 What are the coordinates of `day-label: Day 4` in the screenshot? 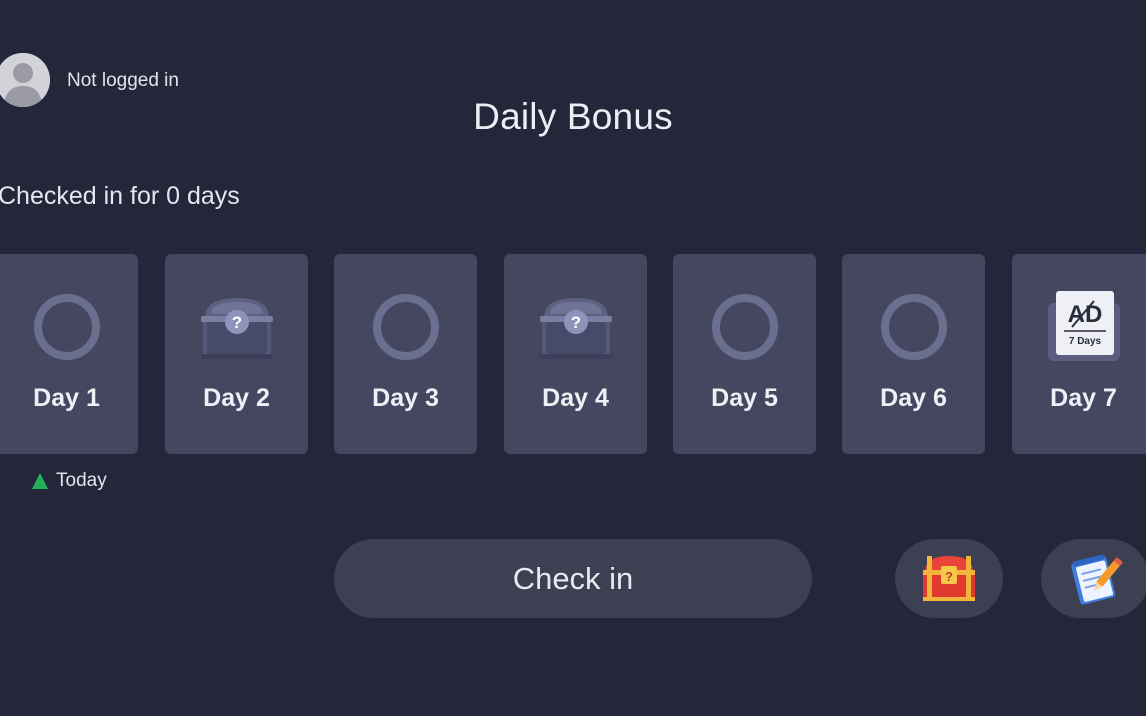 It's located at (575, 398).